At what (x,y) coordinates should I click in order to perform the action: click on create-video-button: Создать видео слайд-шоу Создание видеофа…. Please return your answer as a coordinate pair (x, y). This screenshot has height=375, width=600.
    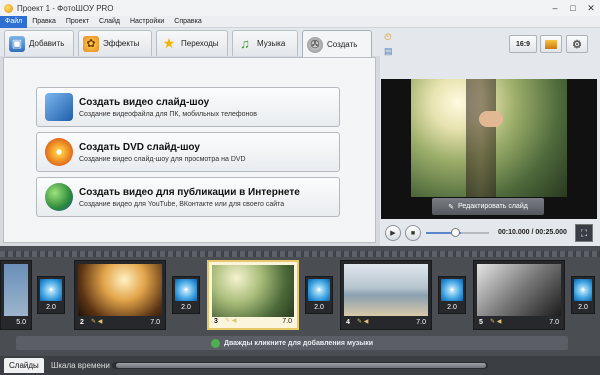
    Looking at the image, I should click on (188, 107).